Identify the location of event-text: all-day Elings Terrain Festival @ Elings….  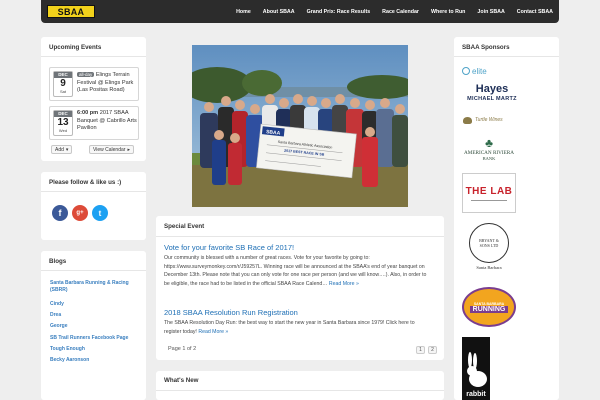
(108, 83).